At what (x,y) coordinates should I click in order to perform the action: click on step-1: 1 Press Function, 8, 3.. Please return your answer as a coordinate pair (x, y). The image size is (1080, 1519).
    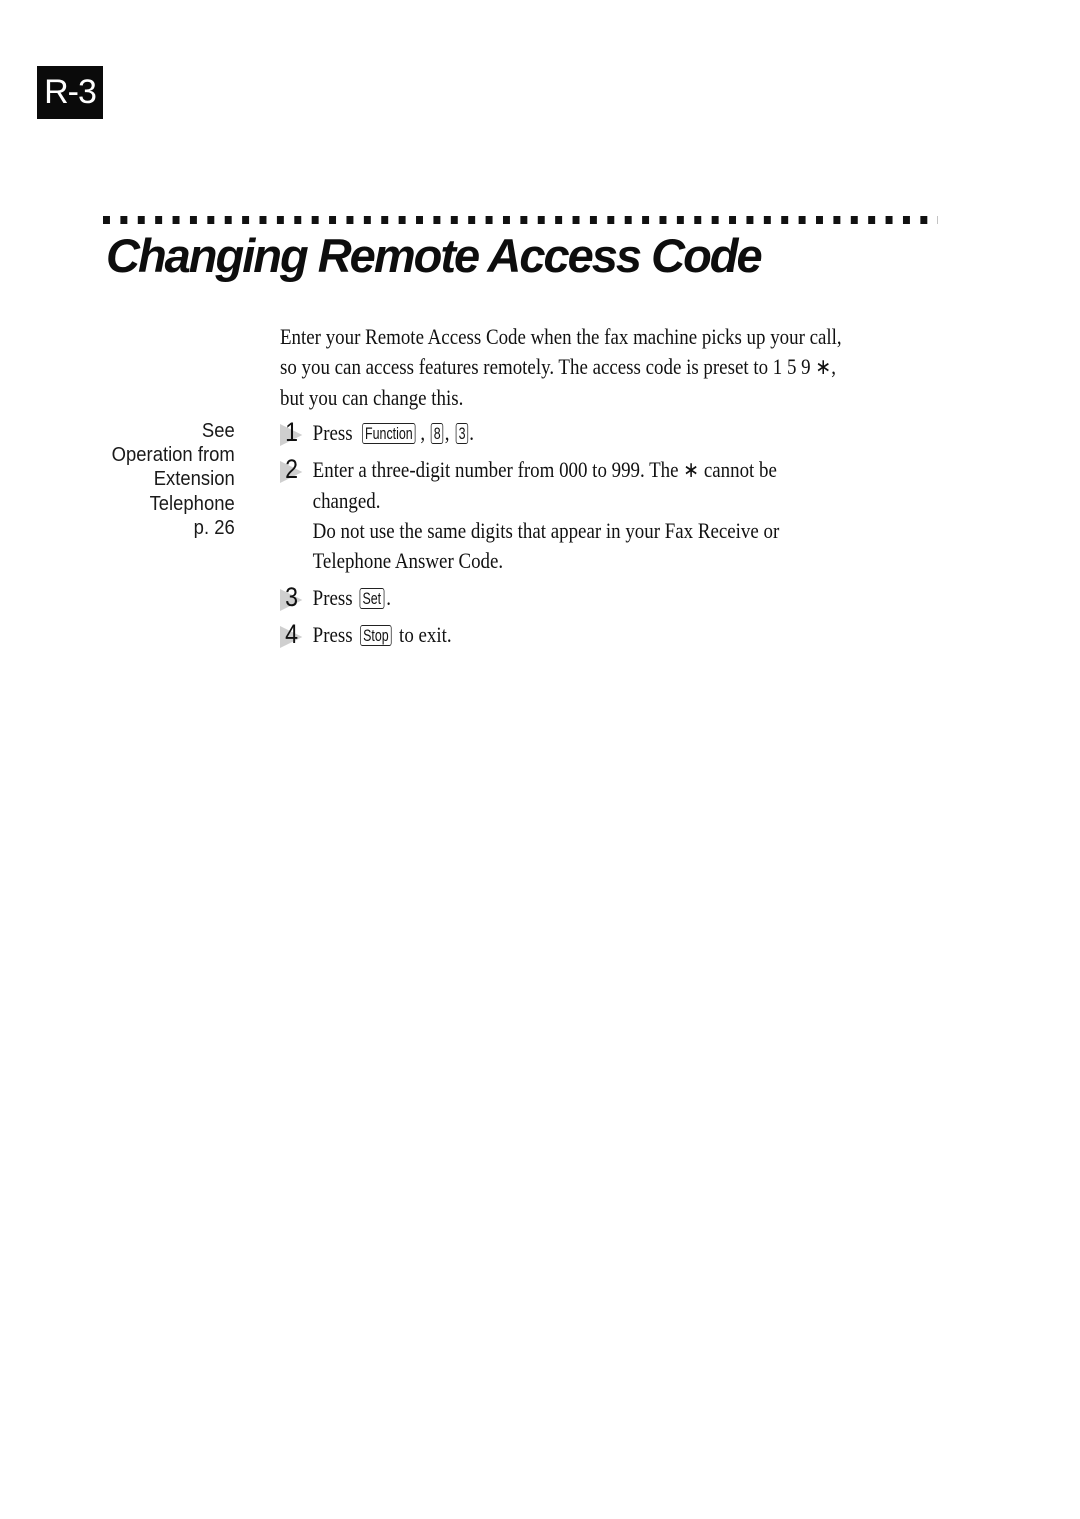
    Looking at the image, I should click on (606, 432).